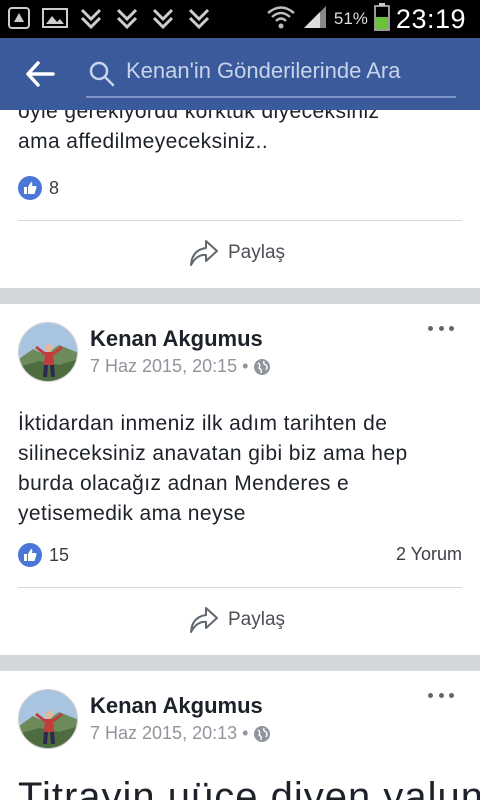  I want to click on clock: 23:19, so click(430, 18).